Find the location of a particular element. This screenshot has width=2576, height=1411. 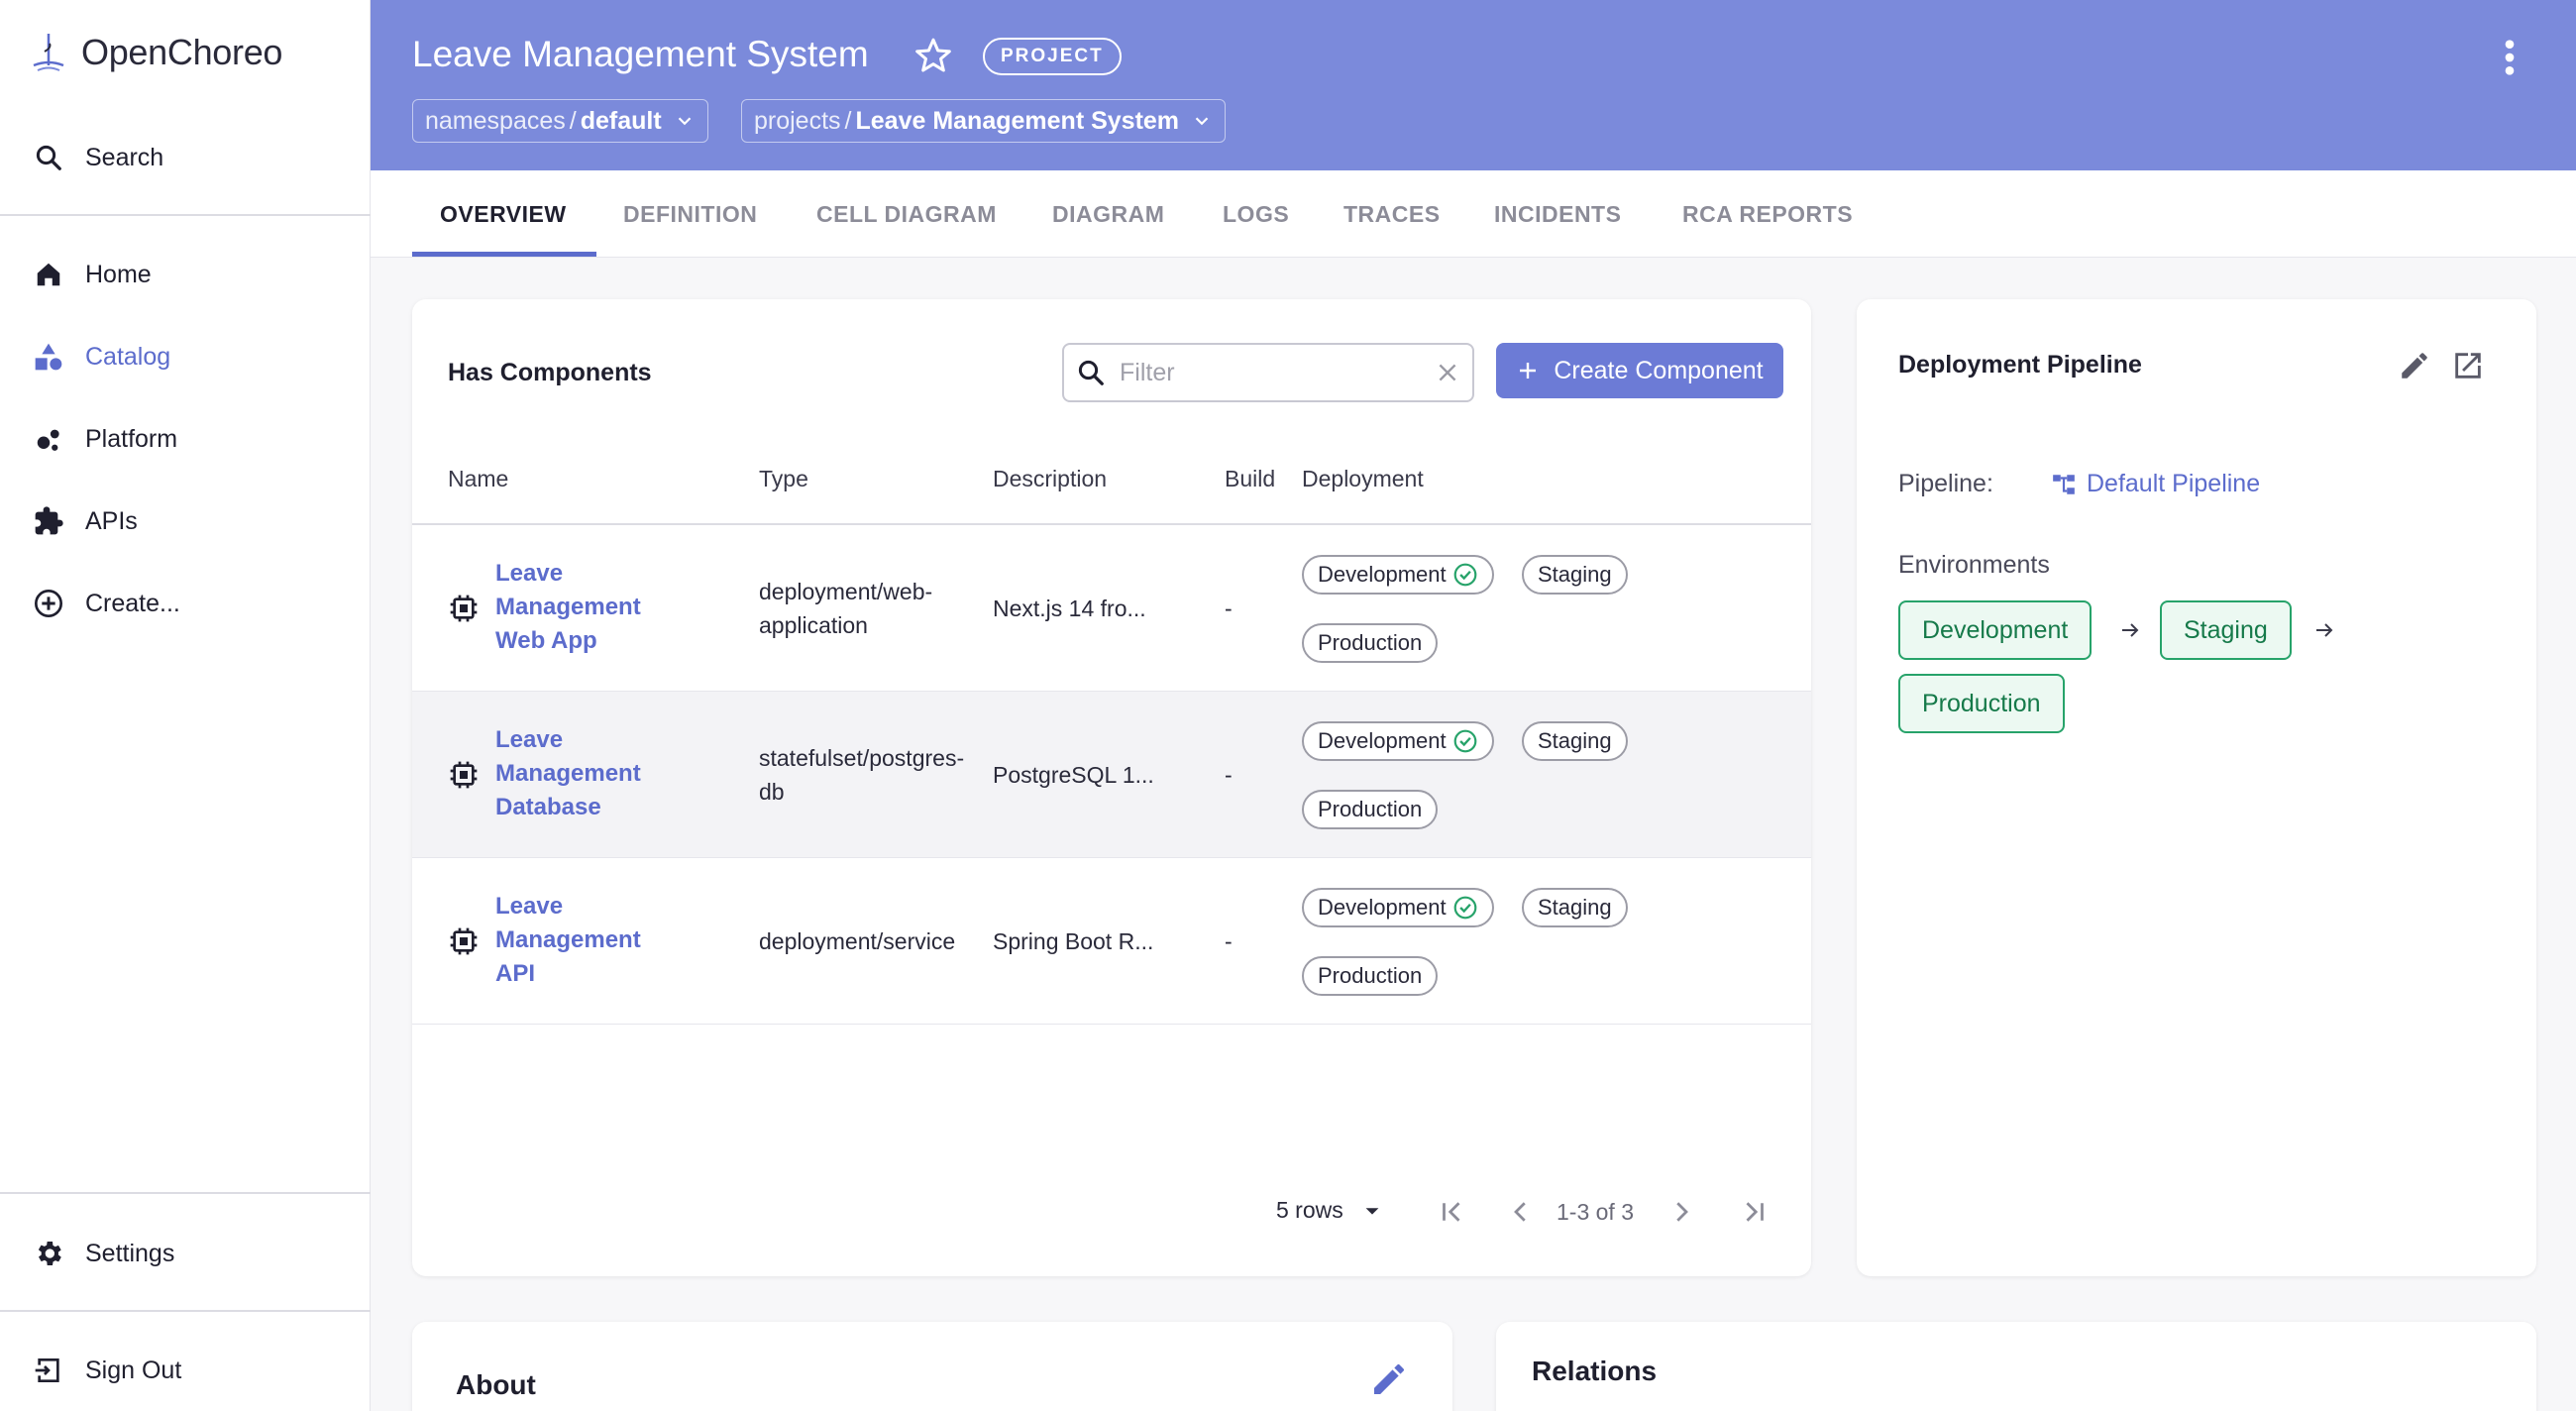

column-header-name: Name is located at coordinates (478, 479).